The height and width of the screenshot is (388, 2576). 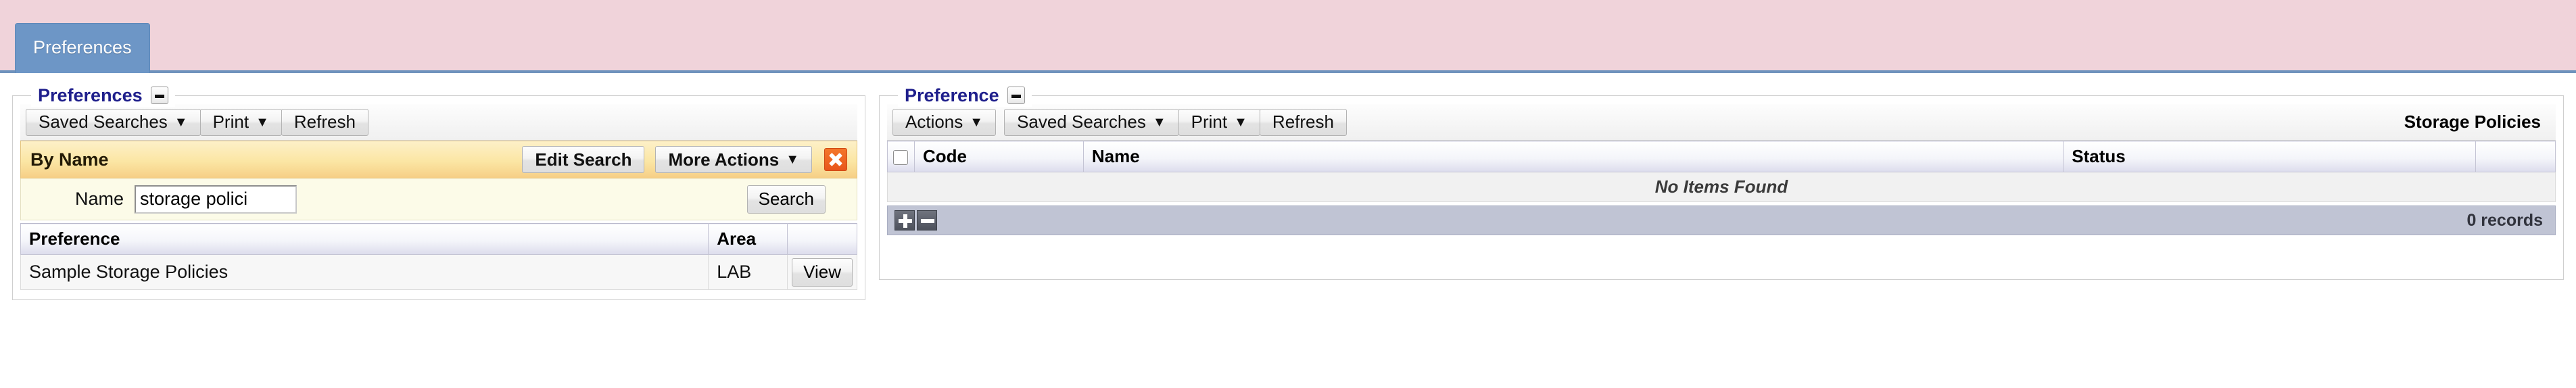 I want to click on cell-view-action: View, so click(x=822, y=272).